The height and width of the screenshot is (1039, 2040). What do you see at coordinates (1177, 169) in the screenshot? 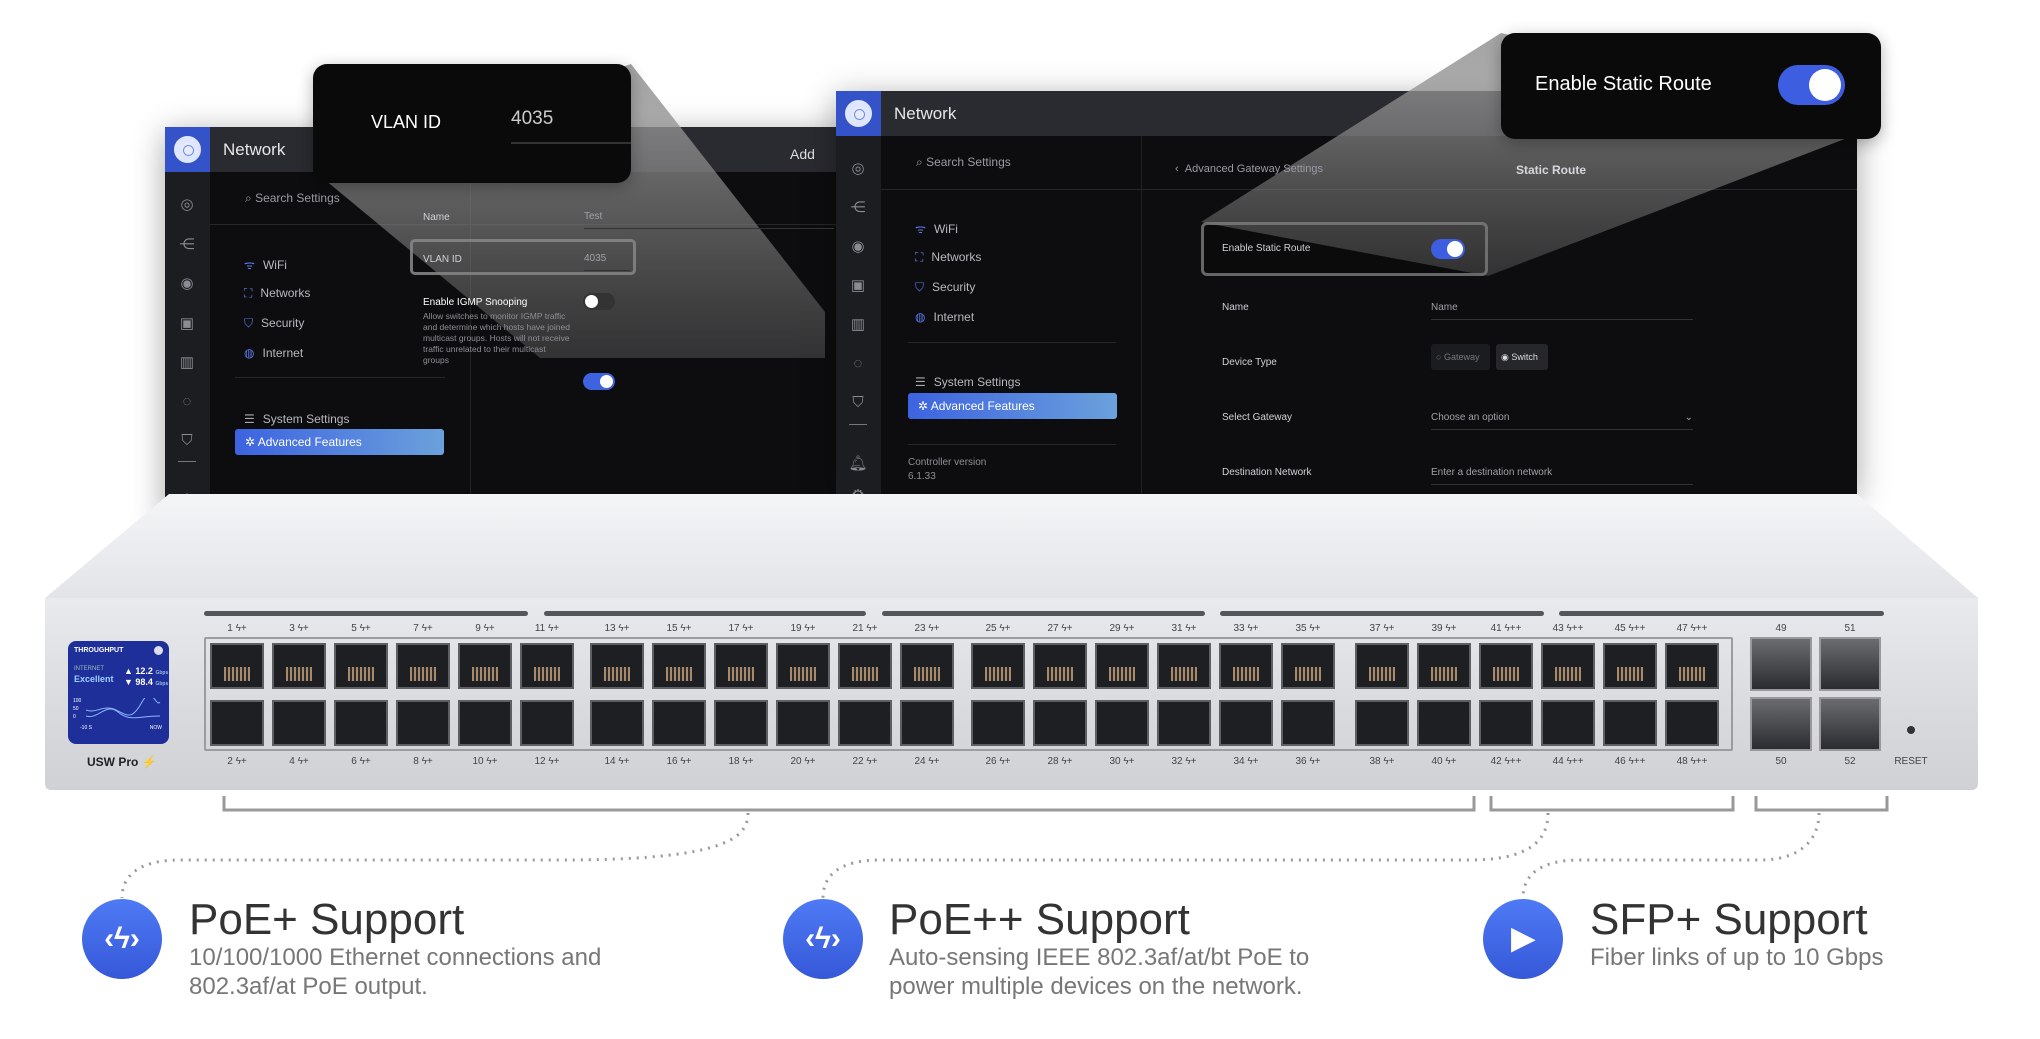
I see `chevron-left-icon: ‹` at bounding box center [1177, 169].